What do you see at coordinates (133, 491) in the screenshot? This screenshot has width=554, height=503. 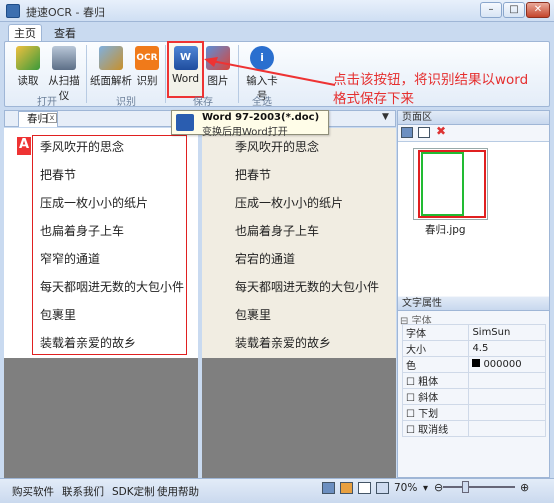 I see `sdk-link: SDK定制` at bounding box center [133, 491].